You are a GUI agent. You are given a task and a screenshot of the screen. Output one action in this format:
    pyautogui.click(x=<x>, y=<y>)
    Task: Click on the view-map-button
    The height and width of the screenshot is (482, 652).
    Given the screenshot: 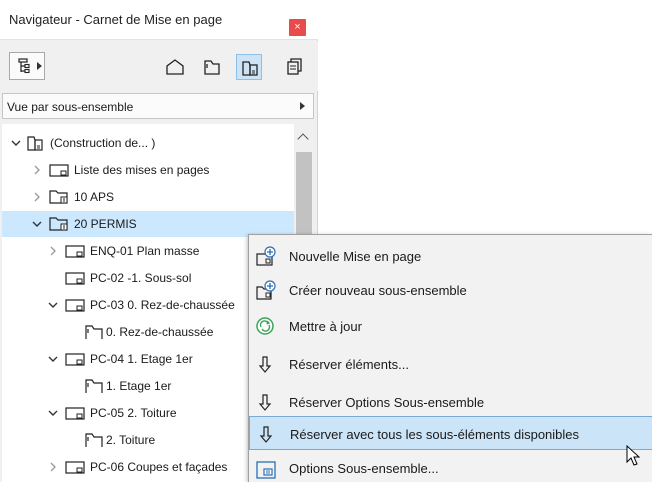 What is the action you would take?
    pyautogui.click(x=212, y=67)
    